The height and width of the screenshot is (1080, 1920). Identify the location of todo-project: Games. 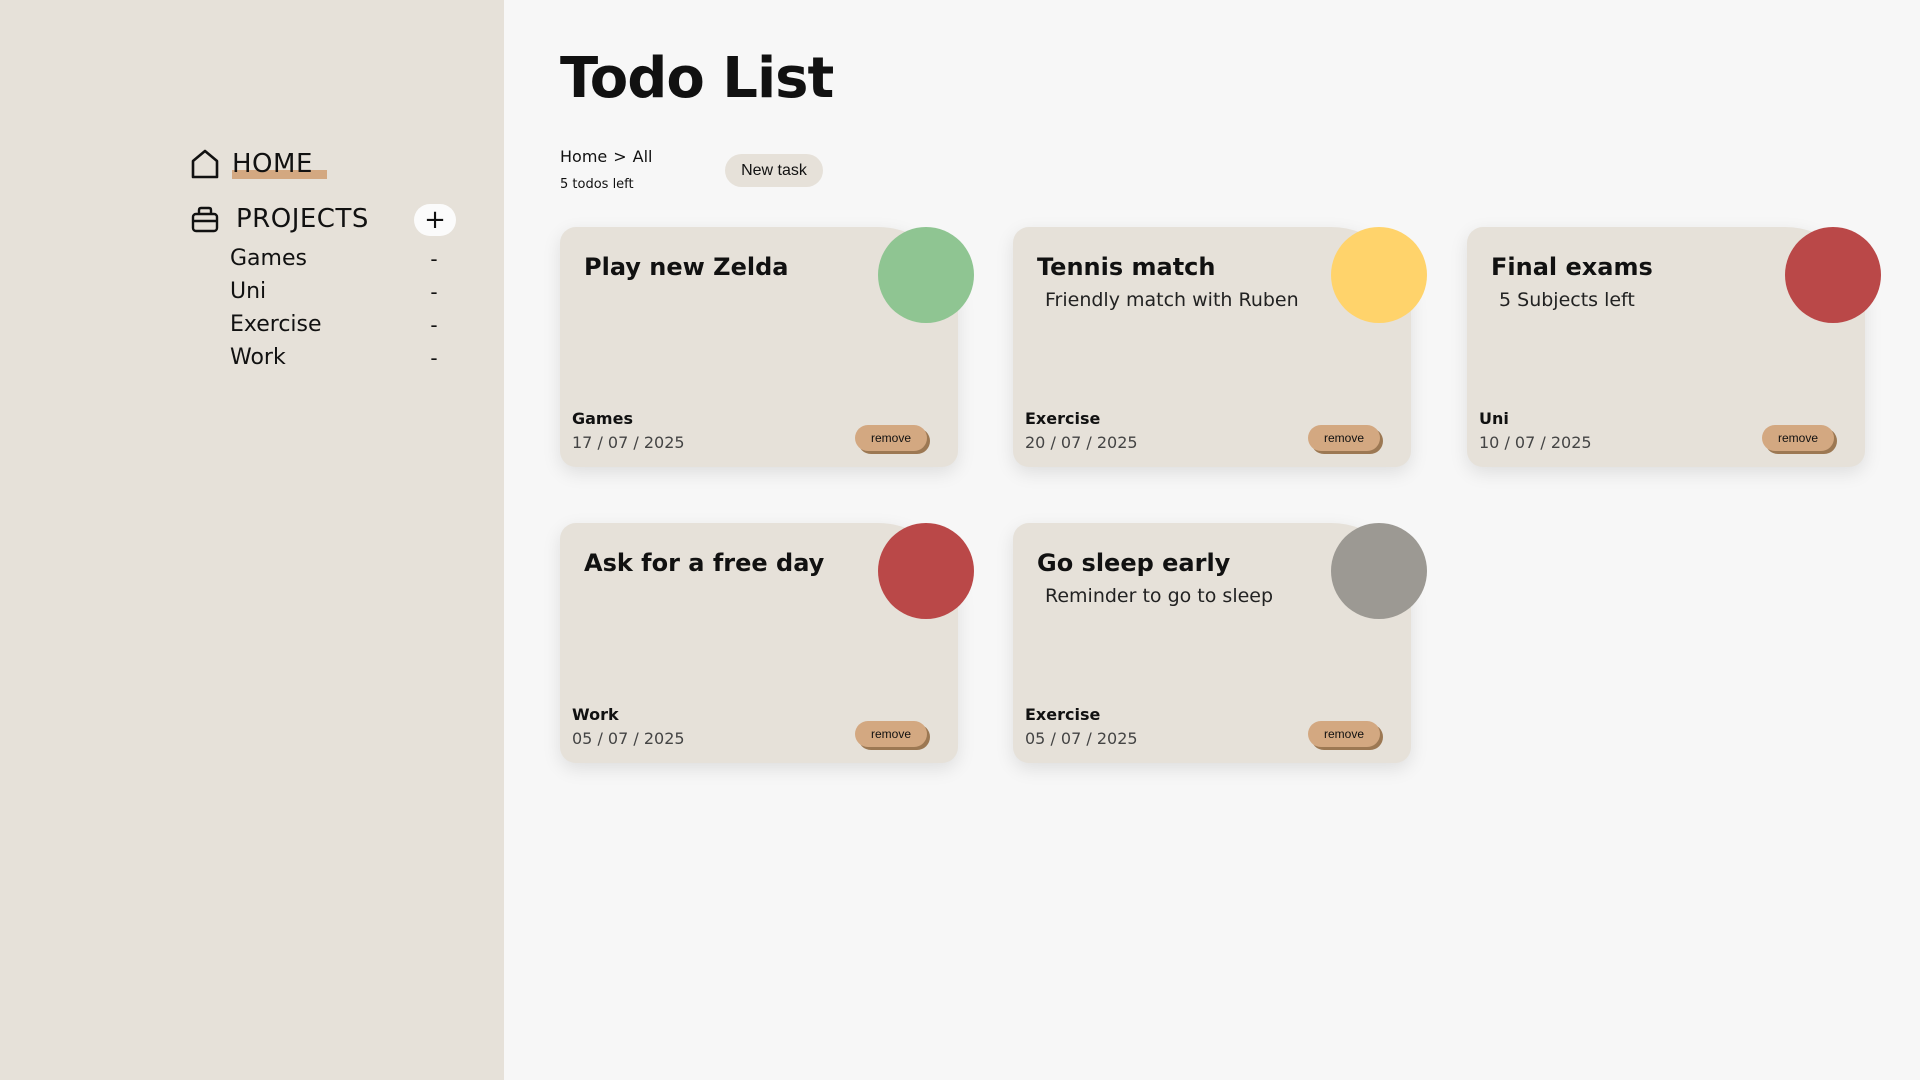
(602, 418).